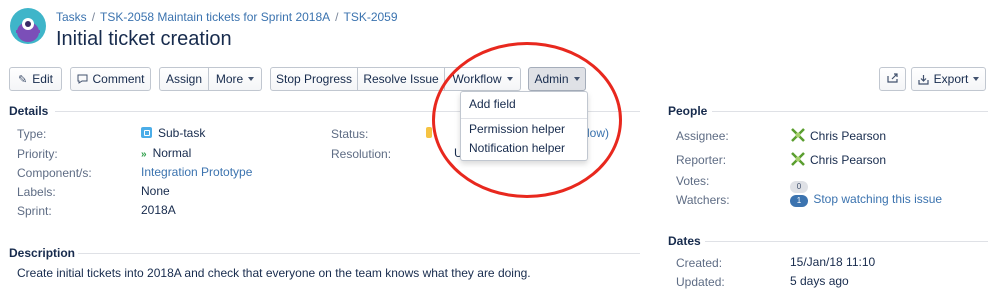 The height and width of the screenshot is (289, 997). I want to click on assign-label: Assign, so click(184, 79).